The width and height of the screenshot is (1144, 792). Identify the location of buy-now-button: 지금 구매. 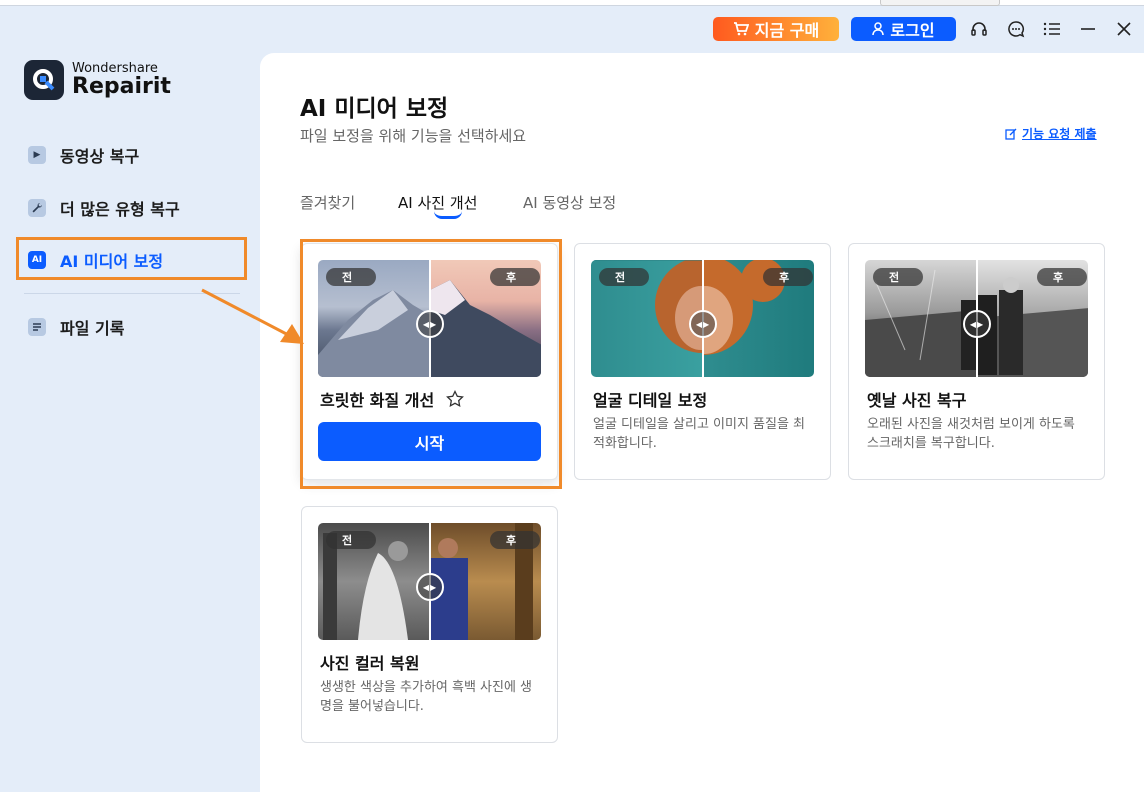
(776, 29).